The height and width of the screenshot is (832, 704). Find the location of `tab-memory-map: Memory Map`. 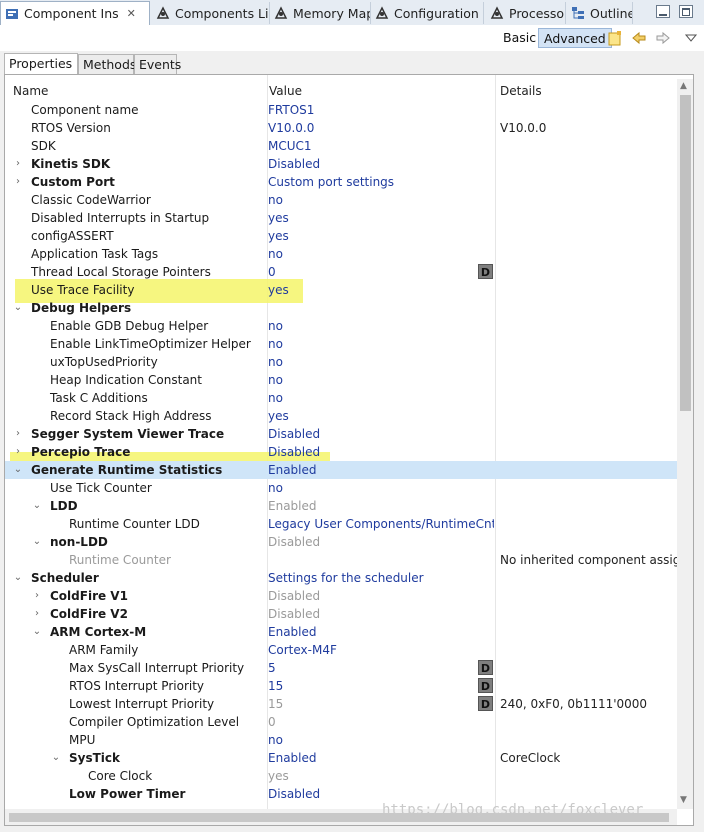

tab-memory-map: Memory Map is located at coordinates (320, 13).